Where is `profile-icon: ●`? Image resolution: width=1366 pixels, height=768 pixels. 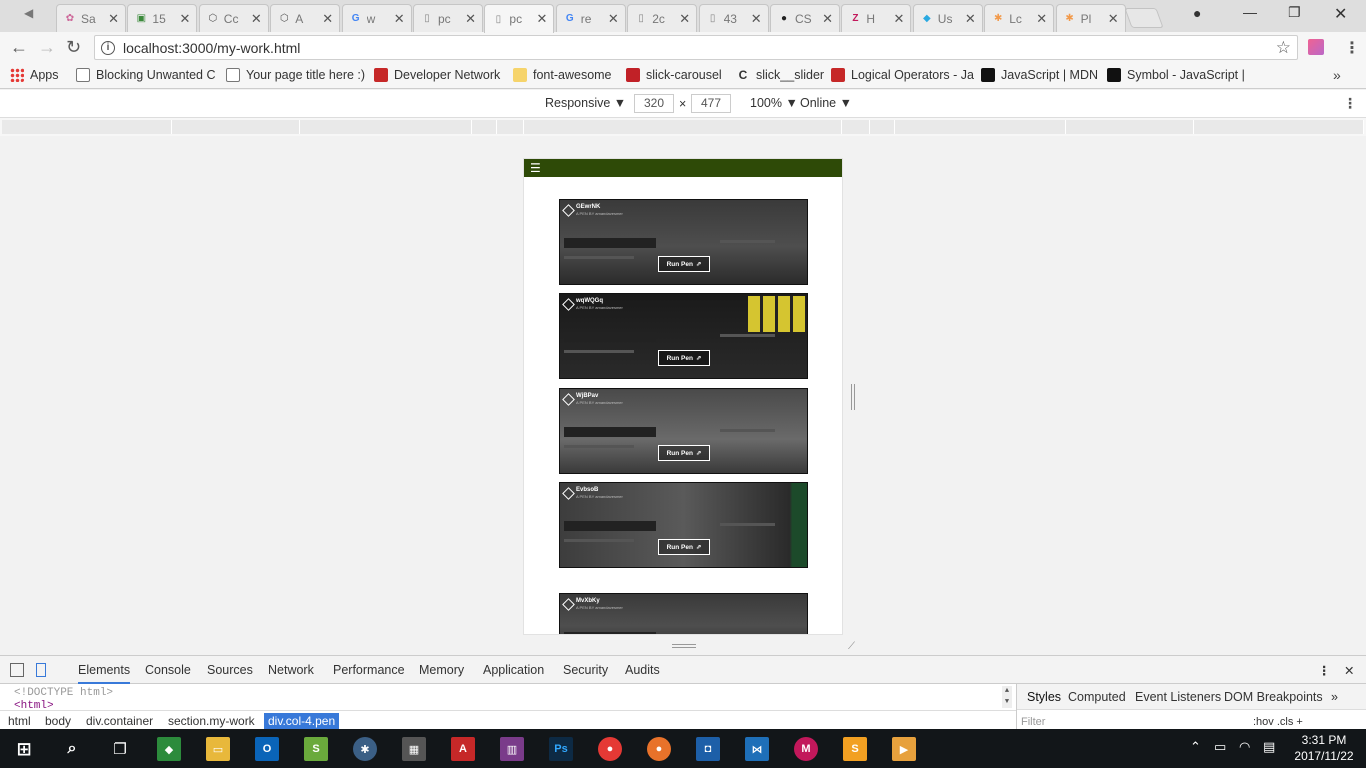 profile-icon: ● is located at coordinates (1197, 13).